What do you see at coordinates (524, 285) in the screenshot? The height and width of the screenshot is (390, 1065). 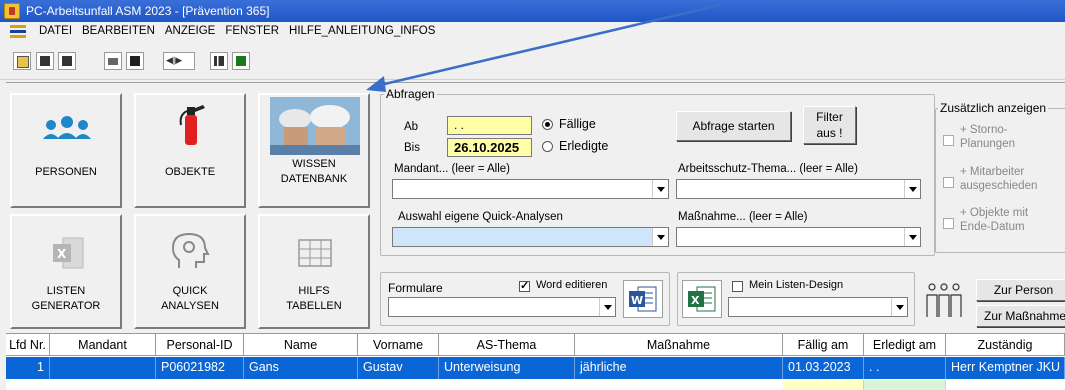 I see `word-editieren-checkbox` at bounding box center [524, 285].